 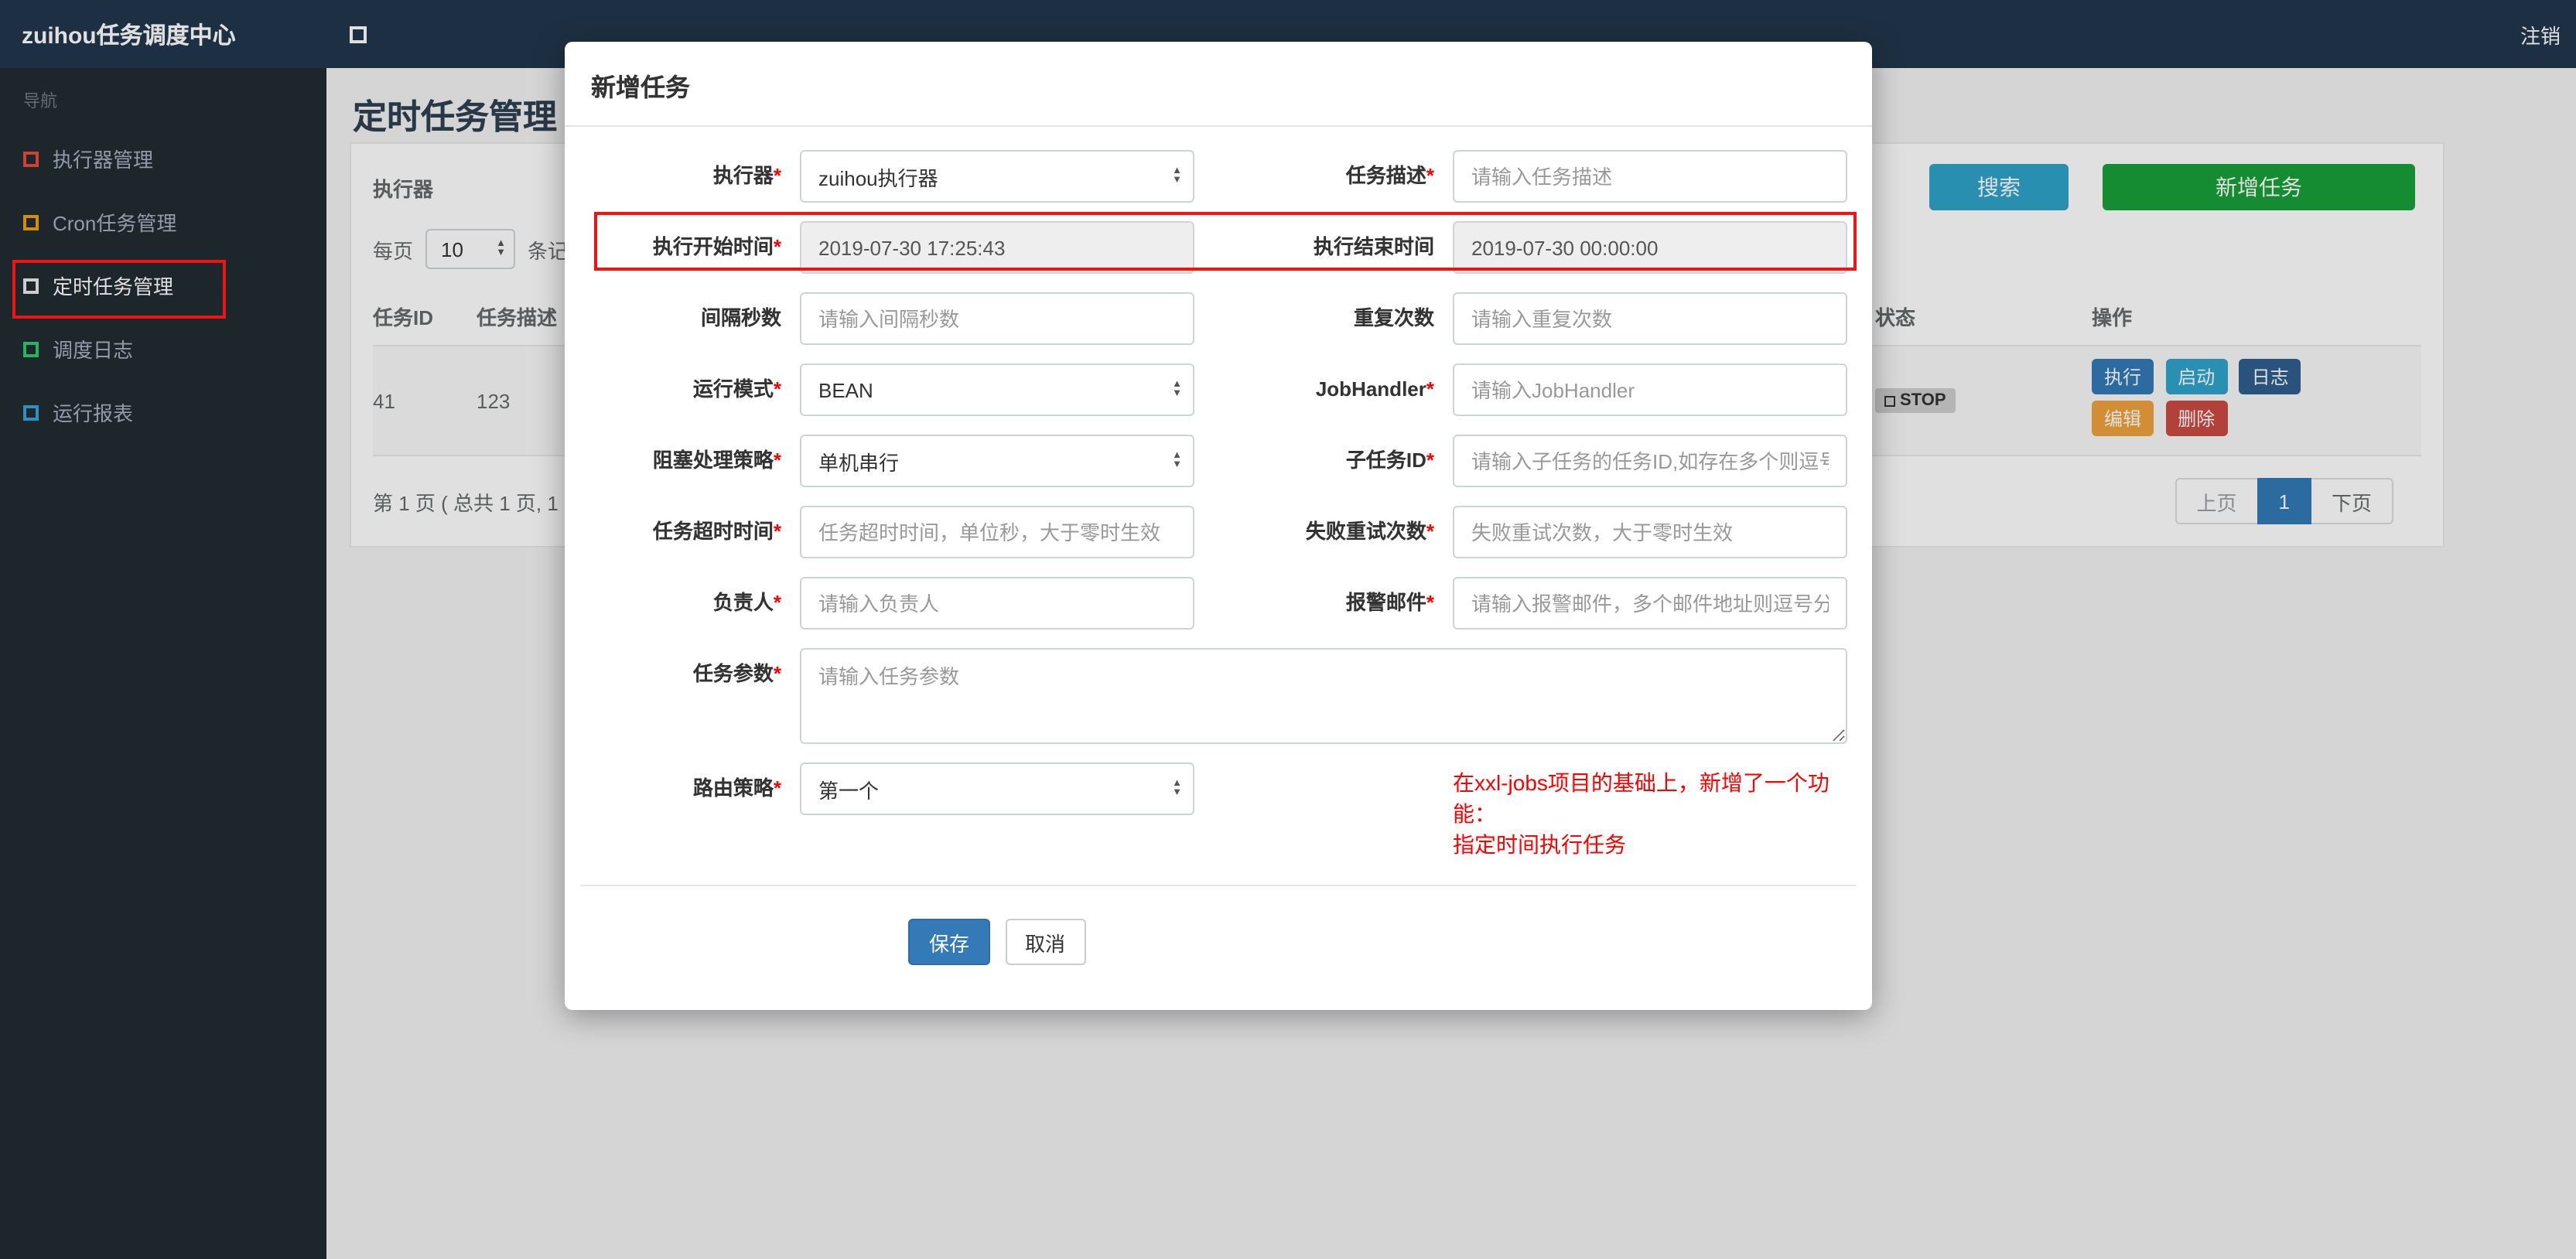 What do you see at coordinates (1641, 798) in the screenshot?
I see `feature-note-line1: 在xxl-jobs项目的基础上，新增了一个功能：` at bounding box center [1641, 798].